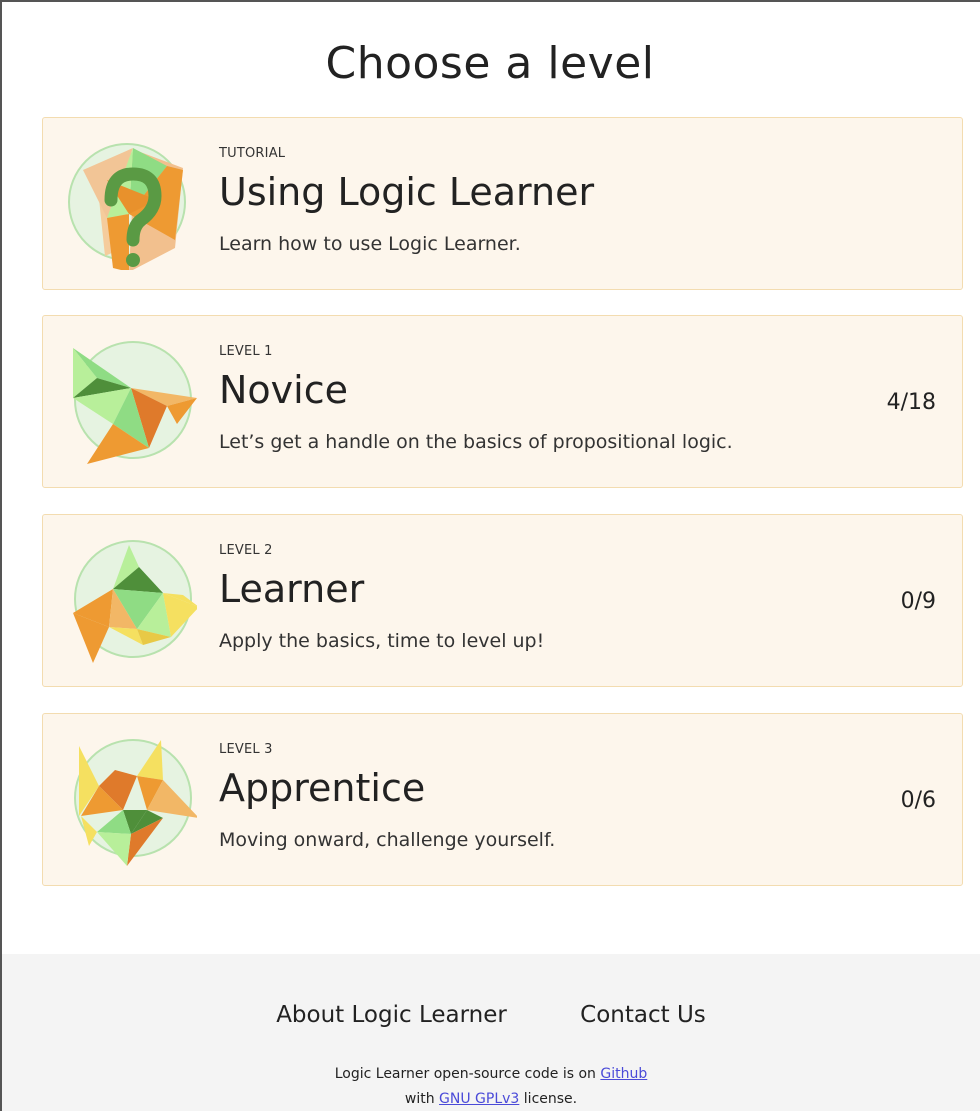 This screenshot has width=980, height=1111. What do you see at coordinates (391, 1015) in the screenshot?
I see `about-link: About Logic Learner` at bounding box center [391, 1015].